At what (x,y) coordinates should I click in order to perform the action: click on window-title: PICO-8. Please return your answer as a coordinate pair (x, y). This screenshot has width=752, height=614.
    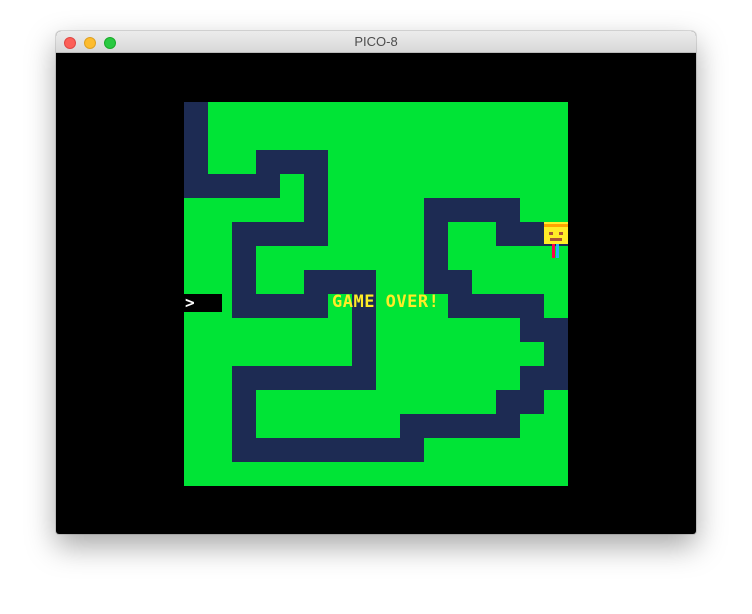
    Looking at the image, I should click on (376, 41).